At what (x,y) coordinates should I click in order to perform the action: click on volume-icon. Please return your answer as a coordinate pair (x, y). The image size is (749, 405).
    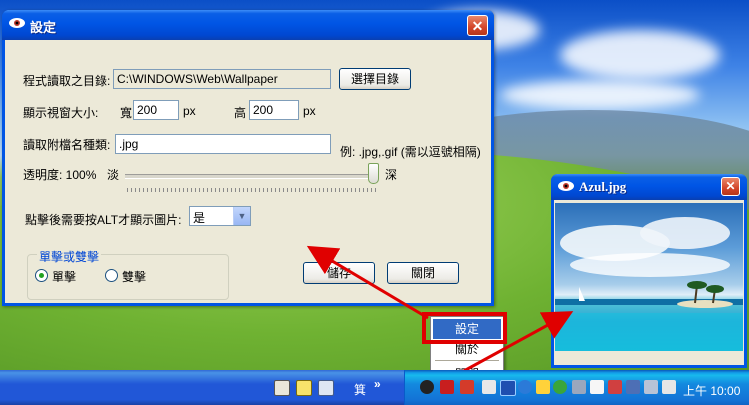
    Looking at the image, I should click on (669, 387).